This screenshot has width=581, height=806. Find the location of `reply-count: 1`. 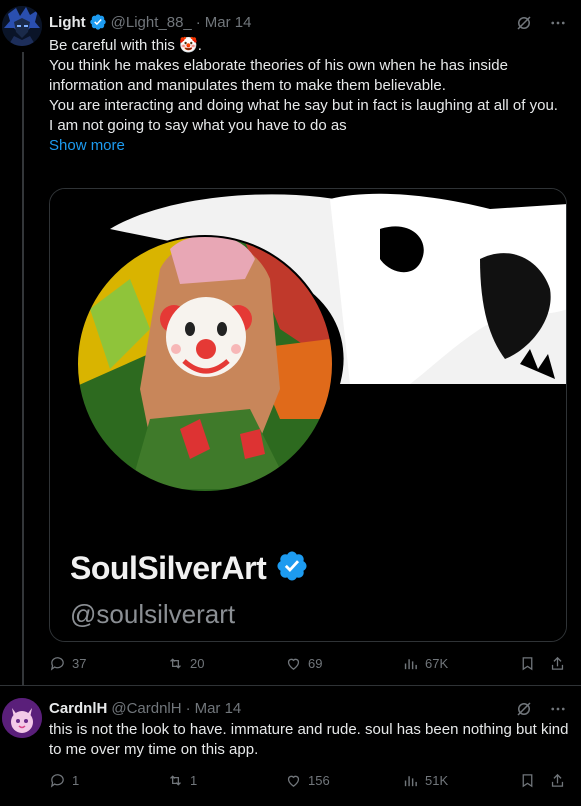

reply-count: 1 is located at coordinates (76, 780).